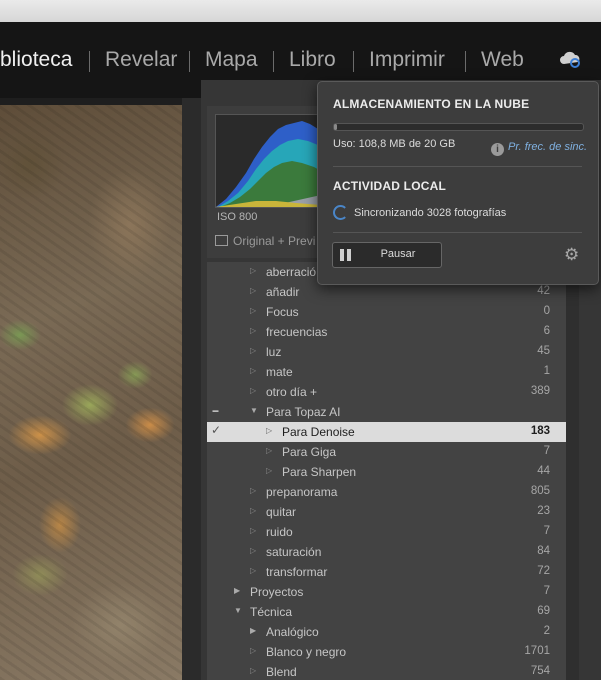  I want to click on folder-row: ▷ transformar 72, so click(386, 572).